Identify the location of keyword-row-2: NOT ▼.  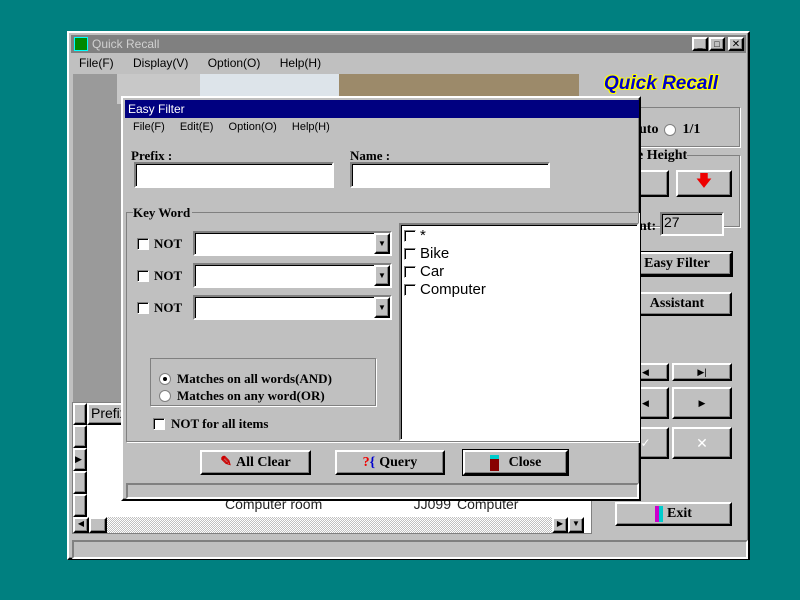
(264, 275).